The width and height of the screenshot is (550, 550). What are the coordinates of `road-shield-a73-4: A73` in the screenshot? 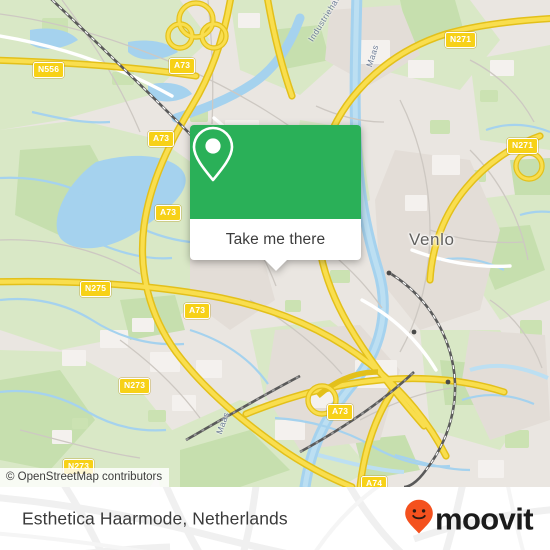 It's located at (197, 311).